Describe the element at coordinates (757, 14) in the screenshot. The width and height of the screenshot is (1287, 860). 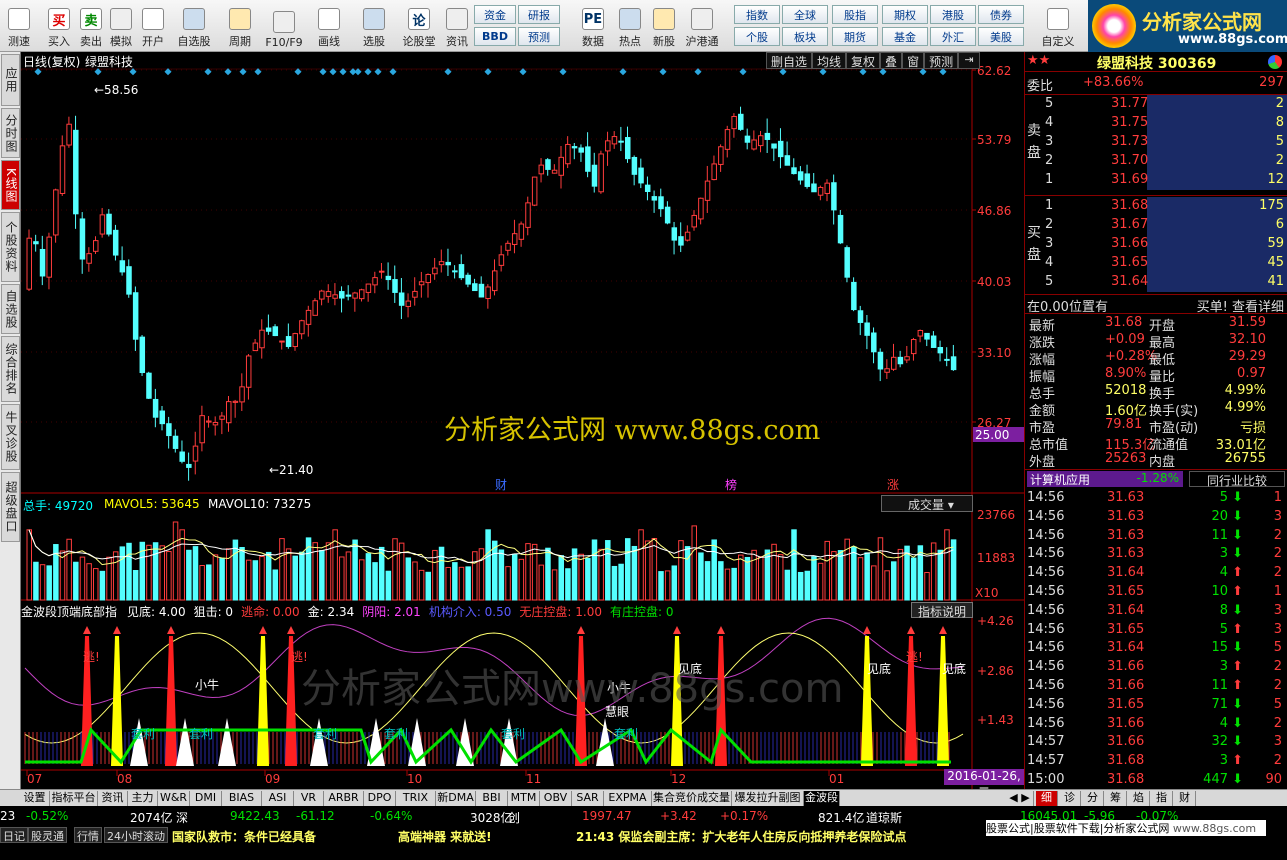
I see `quick-0-2: 指数` at that location.